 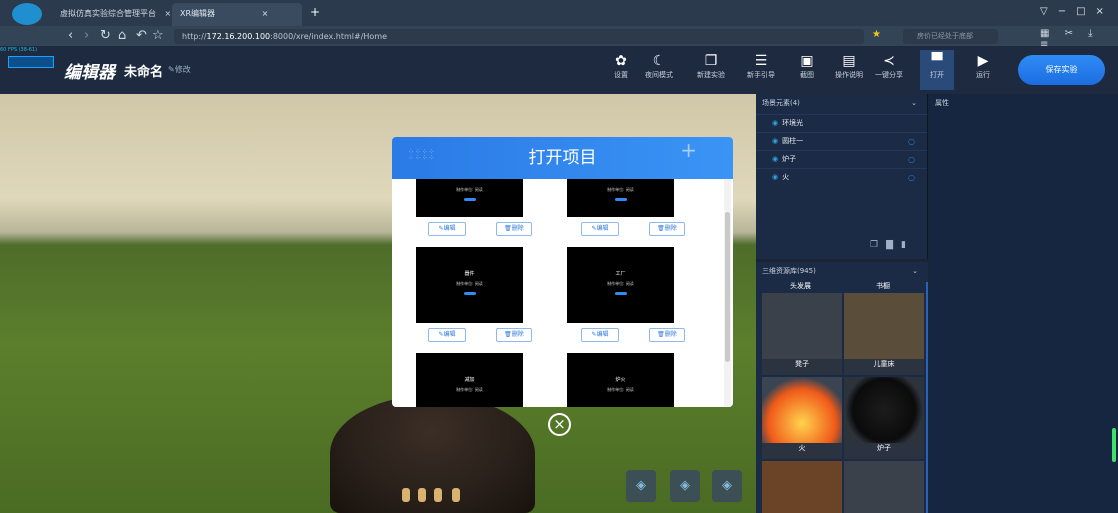 What do you see at coordinates (659, 66) in the screenshot?
I see `toolbar-night-mode-button: ☾ 夜间模式` at bounding box center [659, 66].